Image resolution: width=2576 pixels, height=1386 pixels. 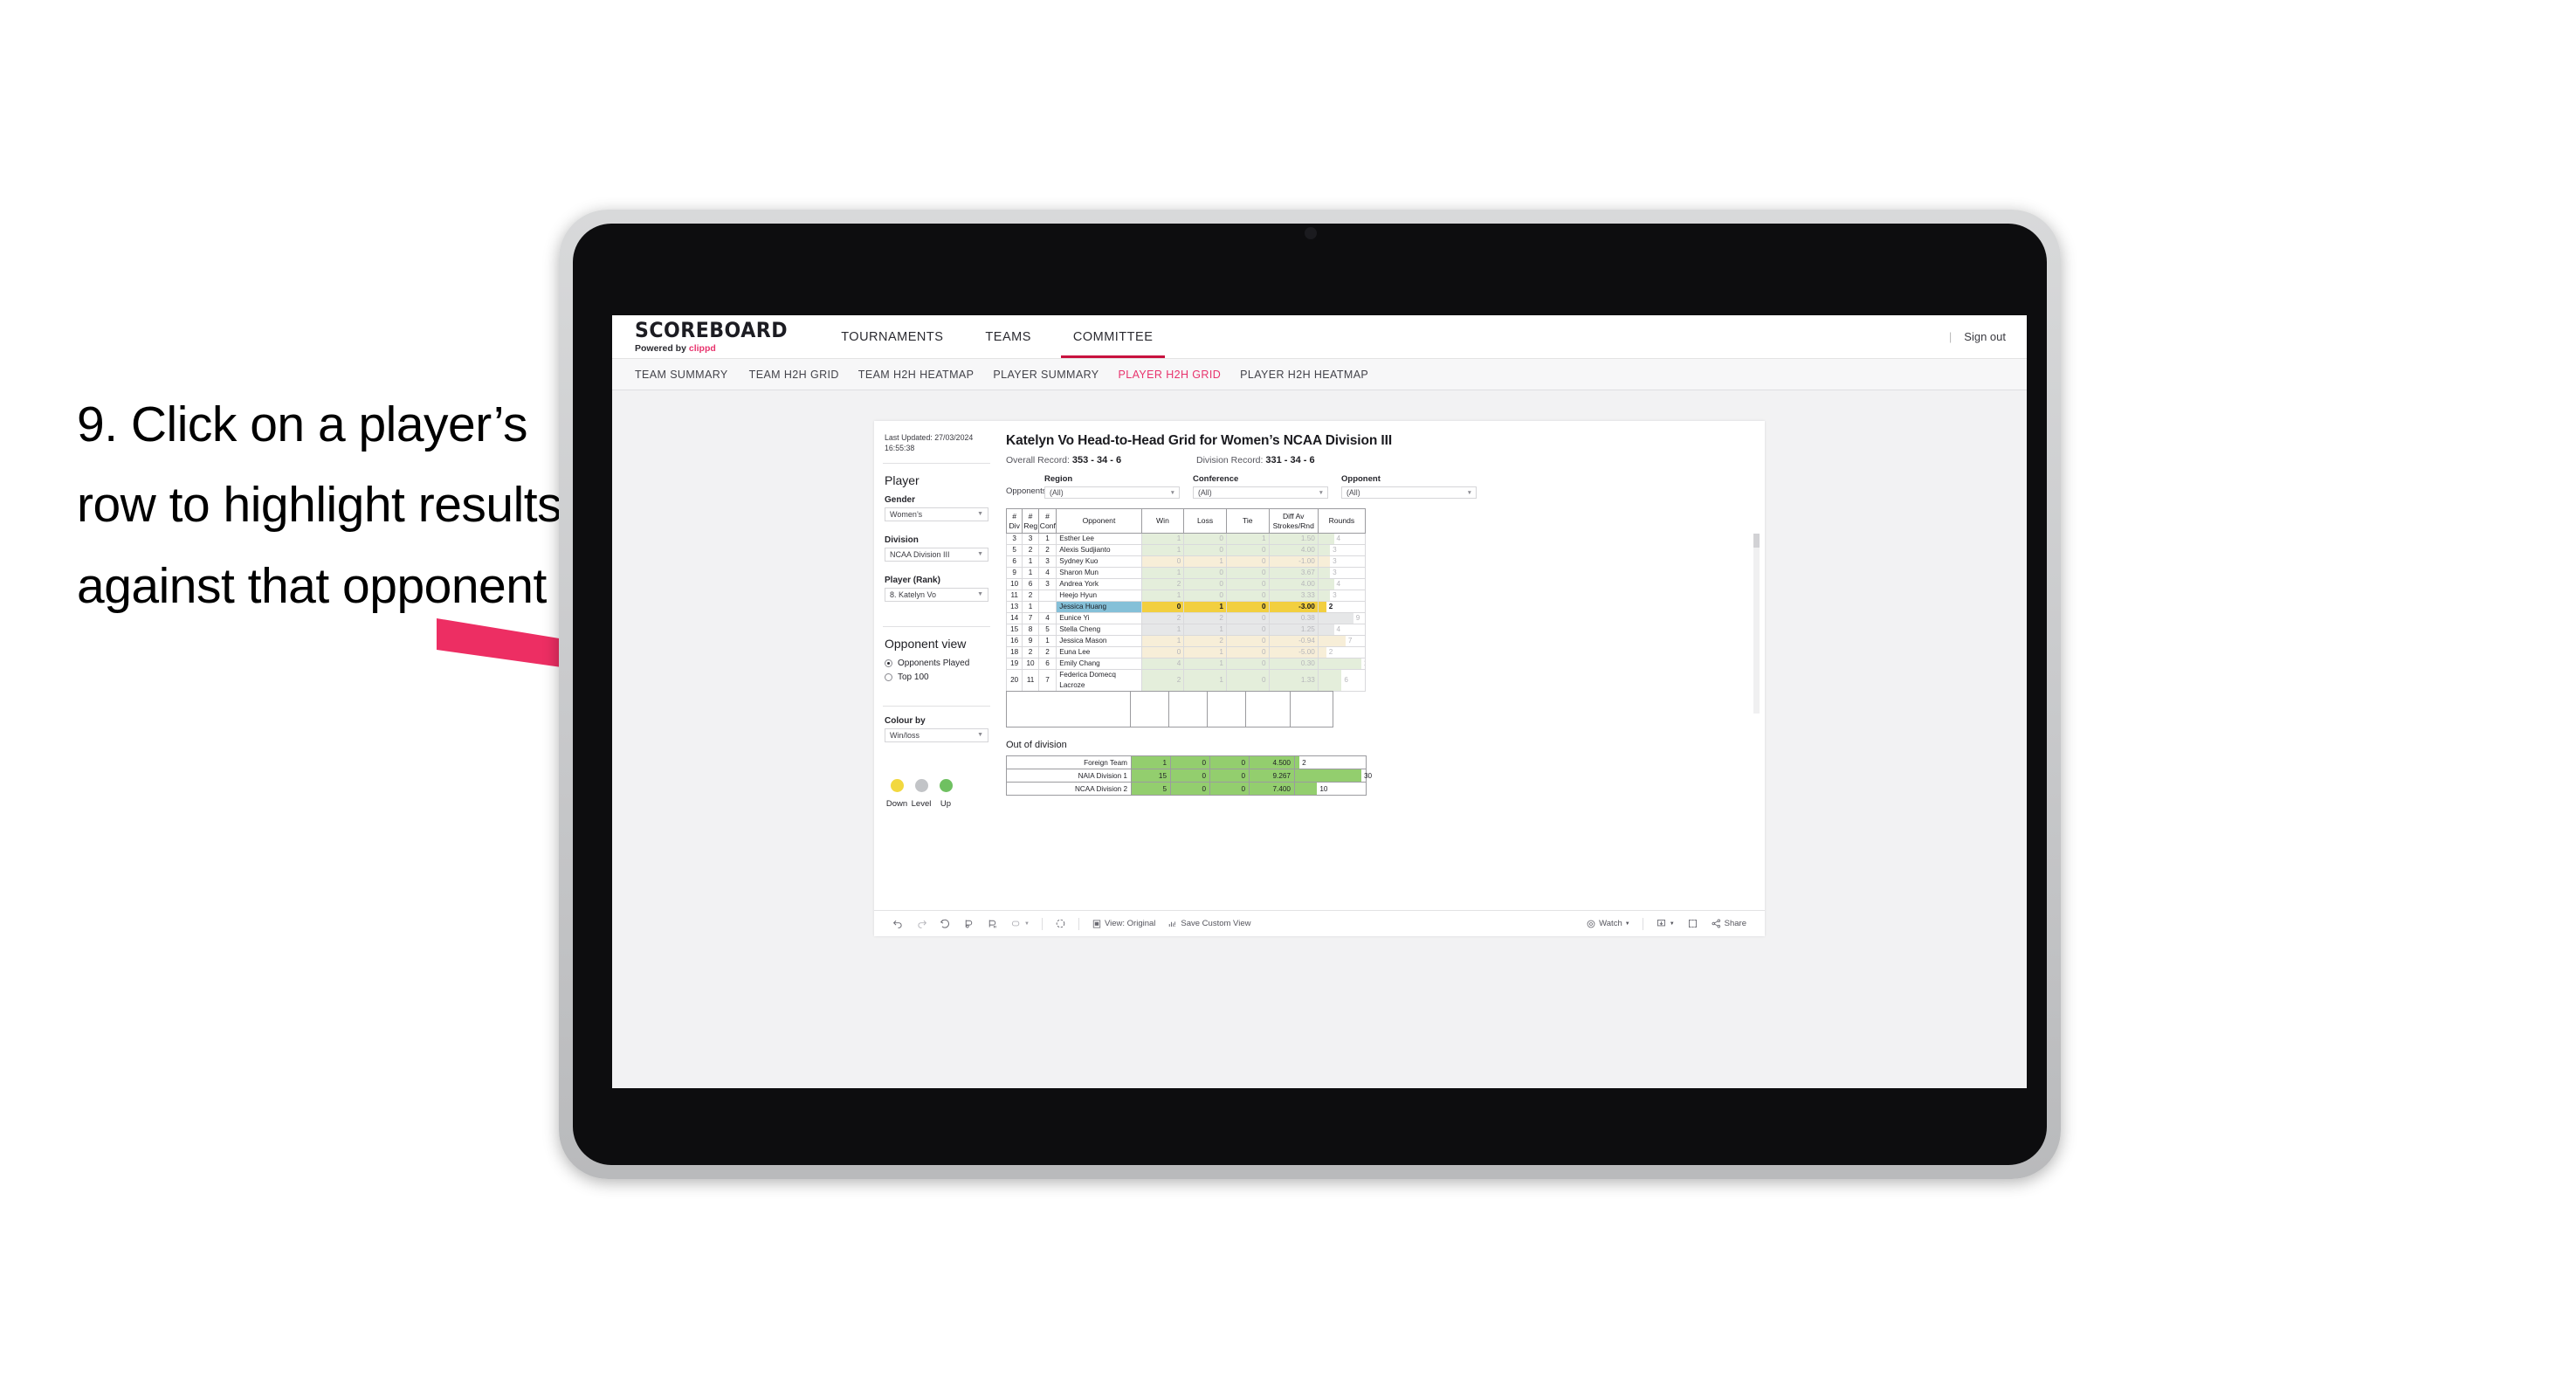 I want to click on radio-icon, so click(x=888, y=663).